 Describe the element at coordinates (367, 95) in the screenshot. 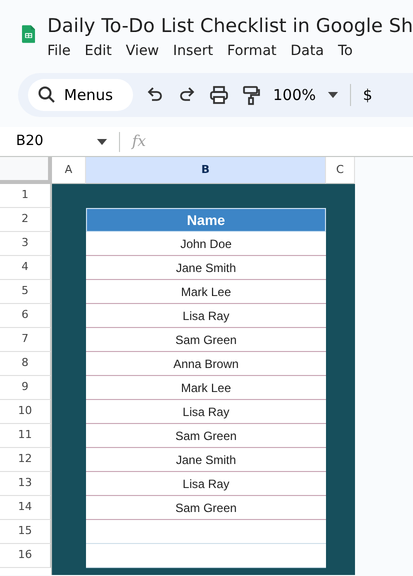

I see `currency-button: $` at that location.